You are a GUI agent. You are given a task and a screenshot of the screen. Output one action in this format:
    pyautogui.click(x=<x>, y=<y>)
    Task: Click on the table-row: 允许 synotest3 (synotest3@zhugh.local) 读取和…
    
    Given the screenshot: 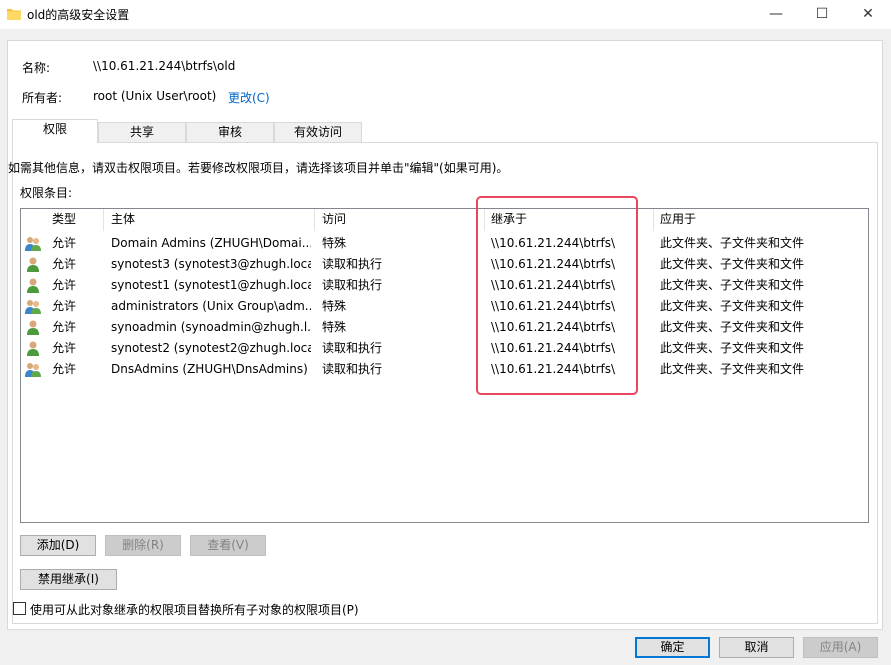 What is the action you would take?
    pyautogui.click(x=445, y=264)
    